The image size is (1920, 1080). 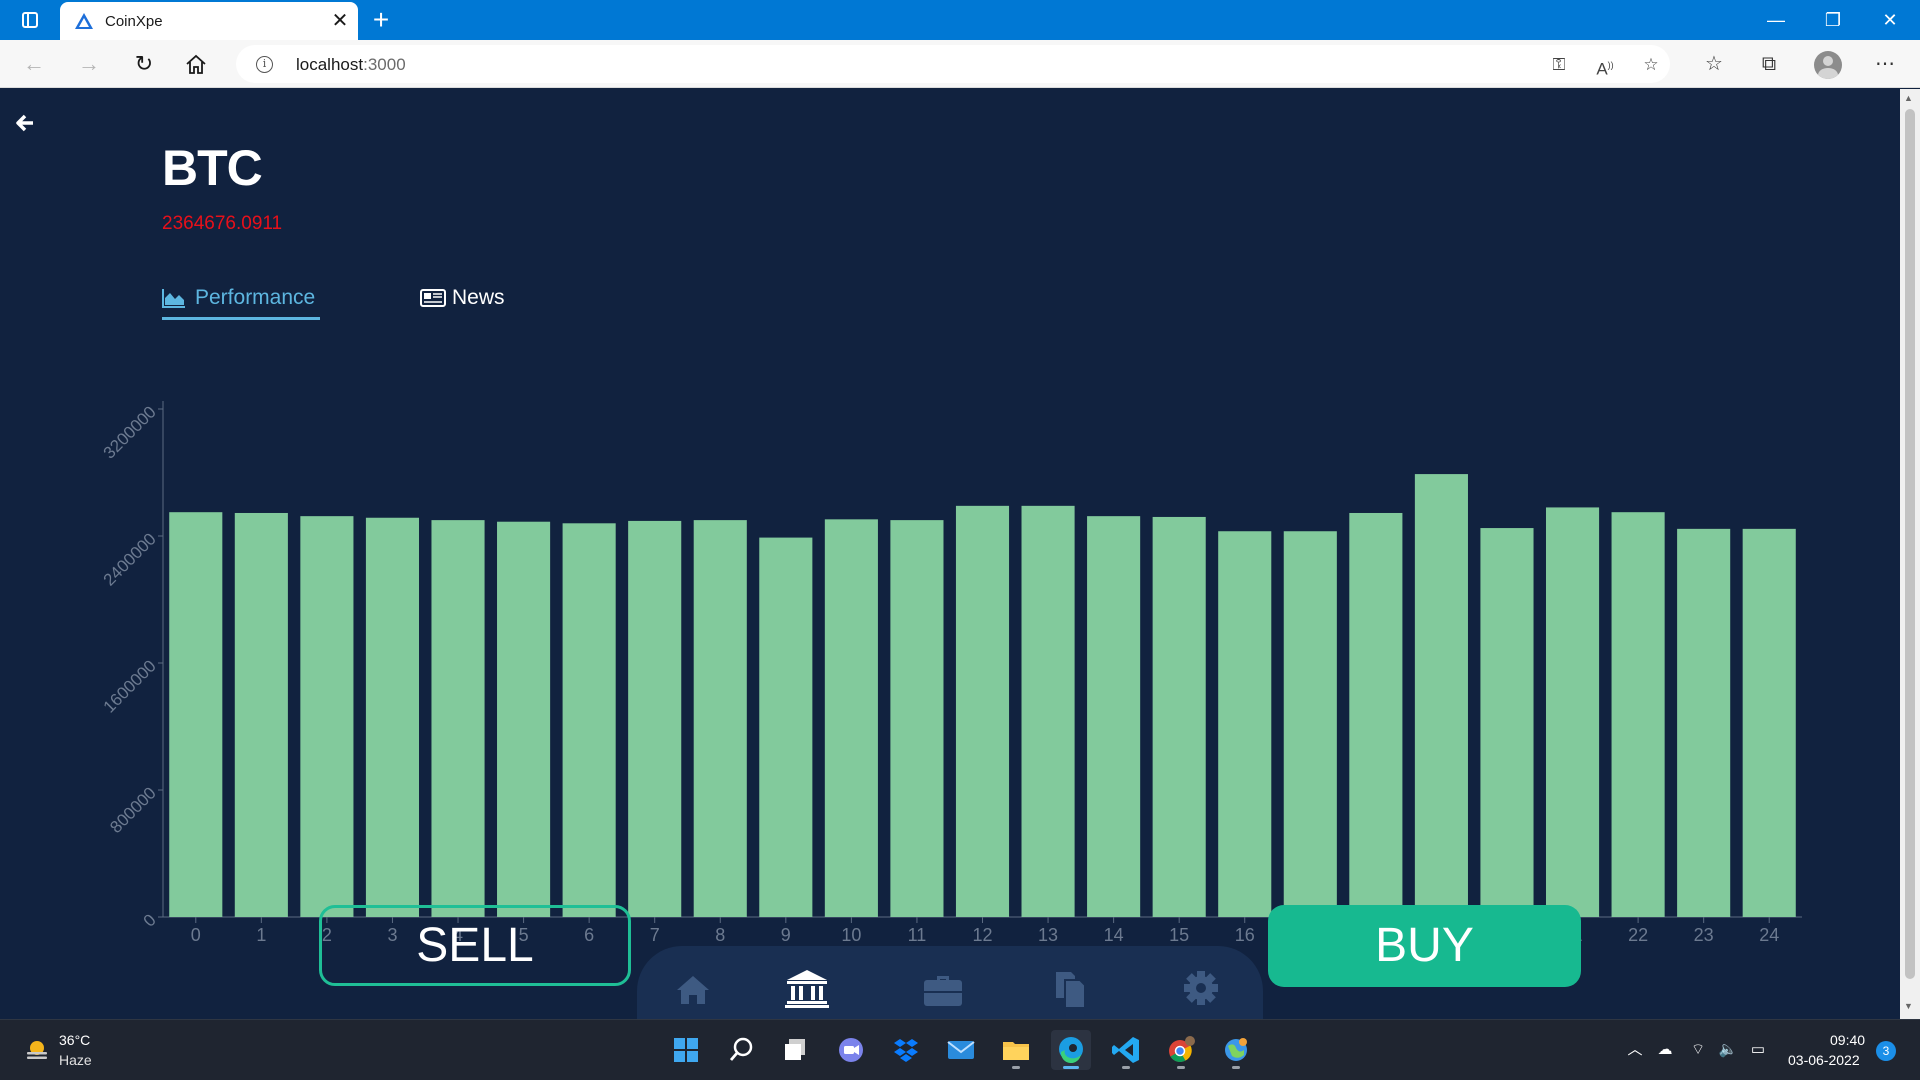 What do you see at coordinates (1179, 935) in the screenshot?
I see `x-tick-label: 15` at bounding box center [1179, 935].